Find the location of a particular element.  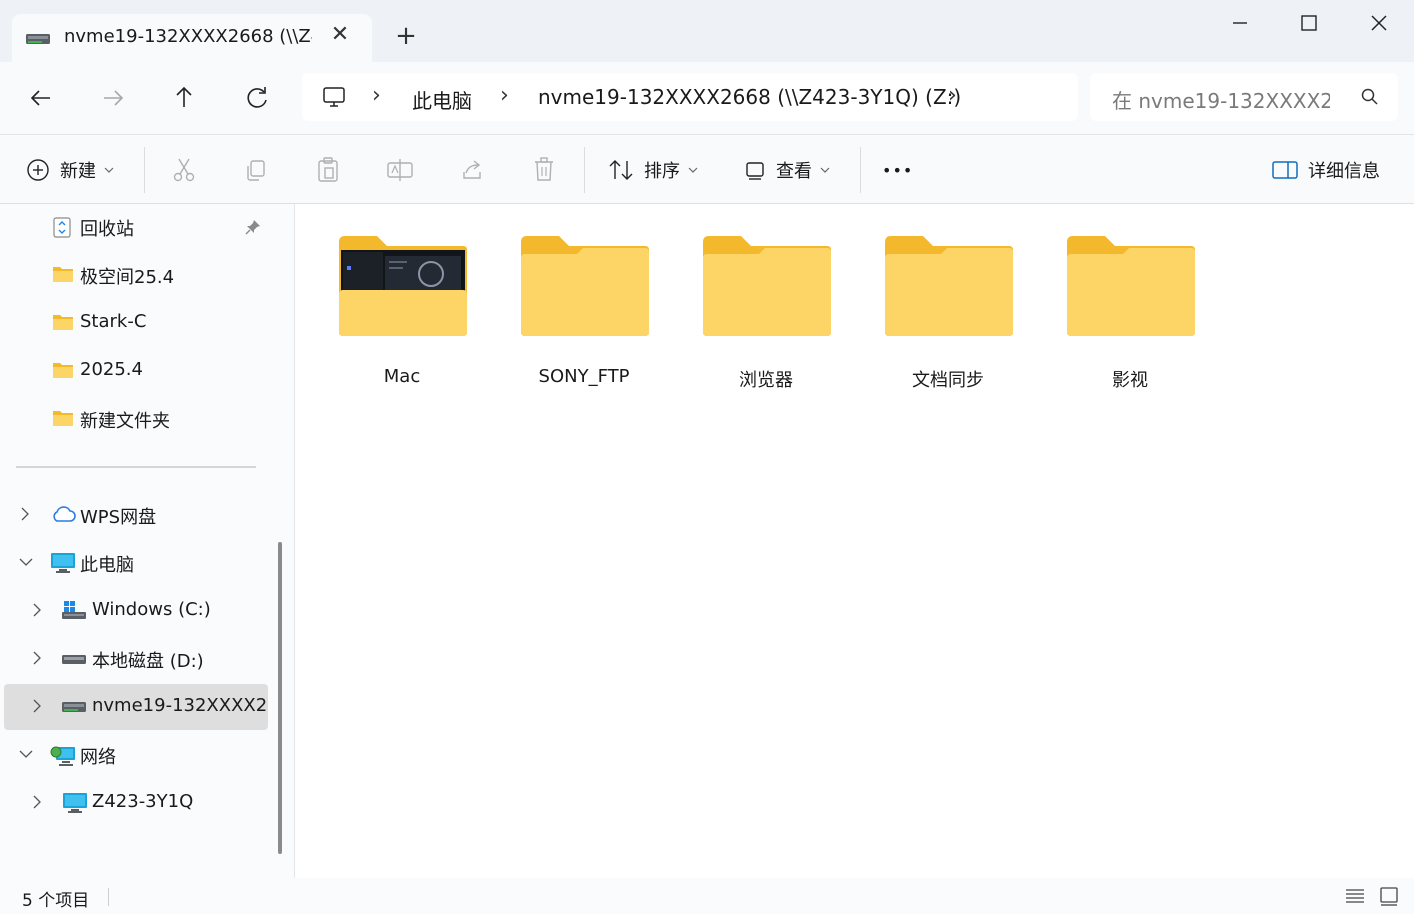

paste-button is located at coordinates (328, 170).